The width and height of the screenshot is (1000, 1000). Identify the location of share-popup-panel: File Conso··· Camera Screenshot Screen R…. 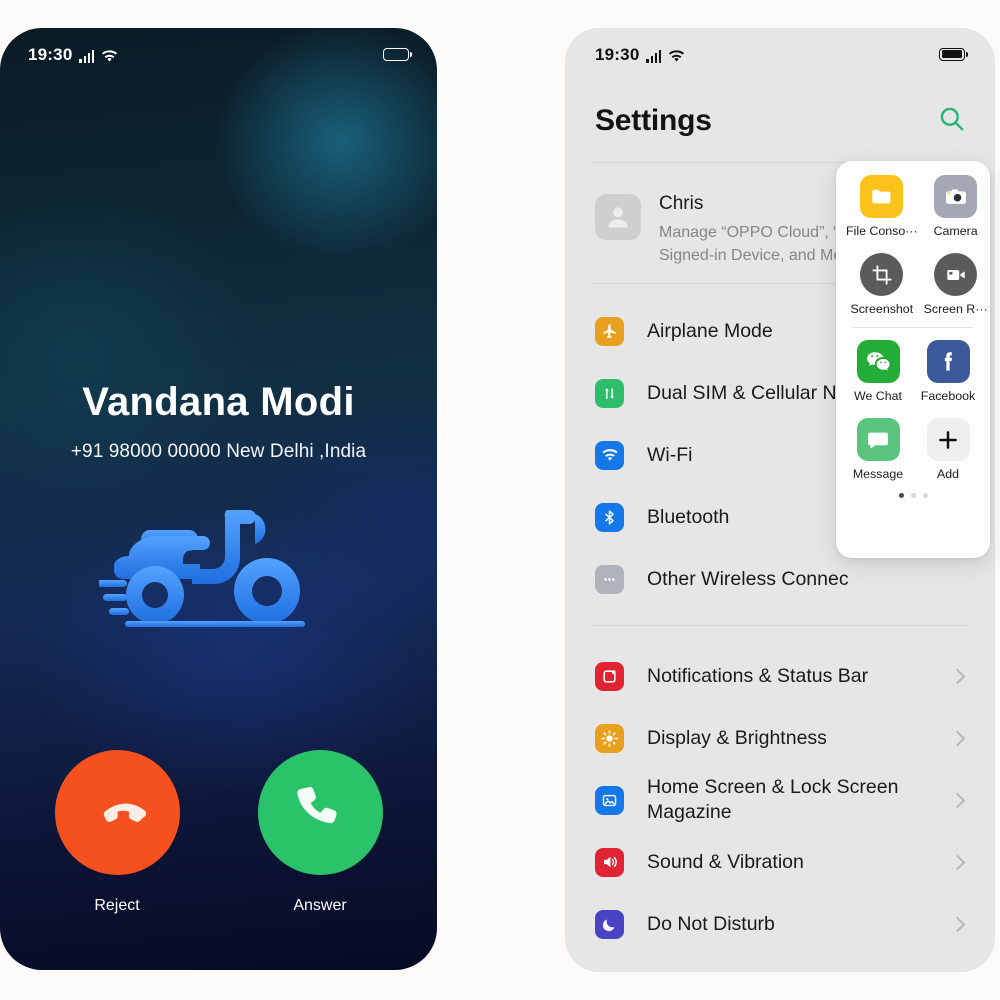
(913, 359).